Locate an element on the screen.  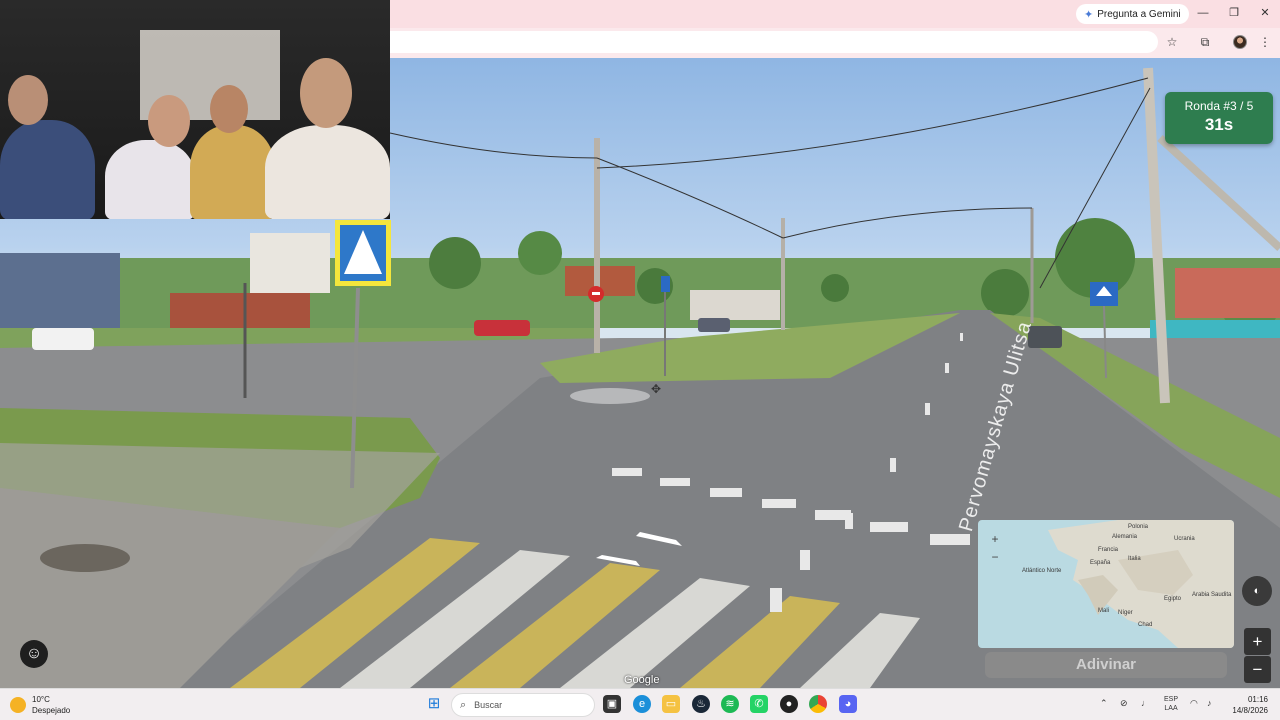
weather-desc: Despejado is located at coordinates (51, 710).